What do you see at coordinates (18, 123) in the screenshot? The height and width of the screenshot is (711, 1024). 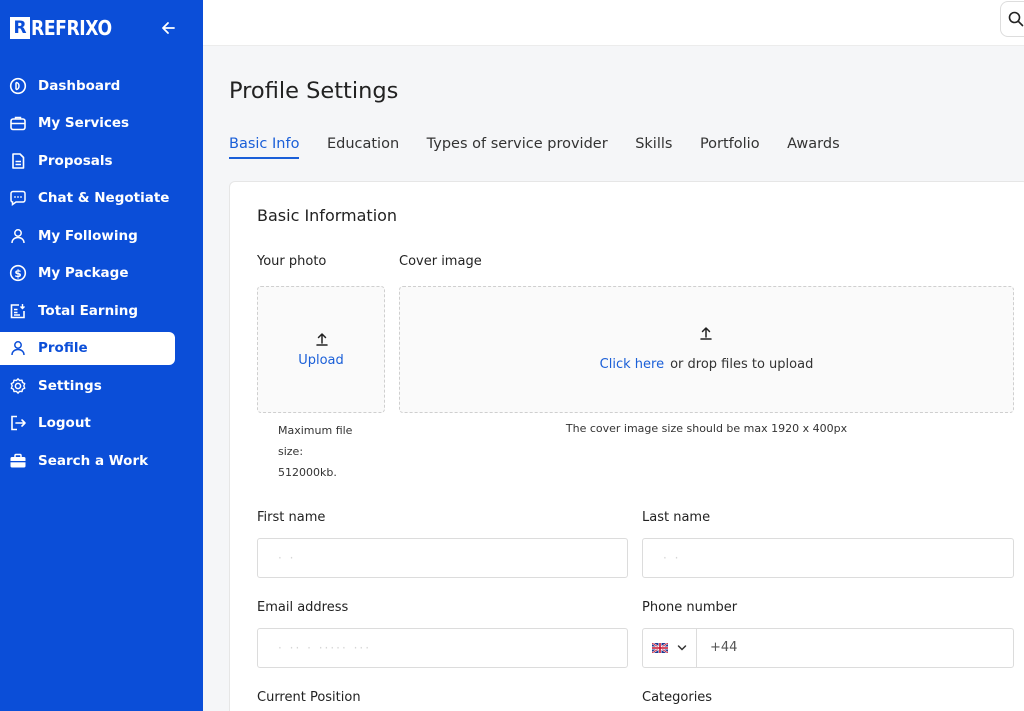 I see `briefcase-icon` at bounding box center [18, 123].